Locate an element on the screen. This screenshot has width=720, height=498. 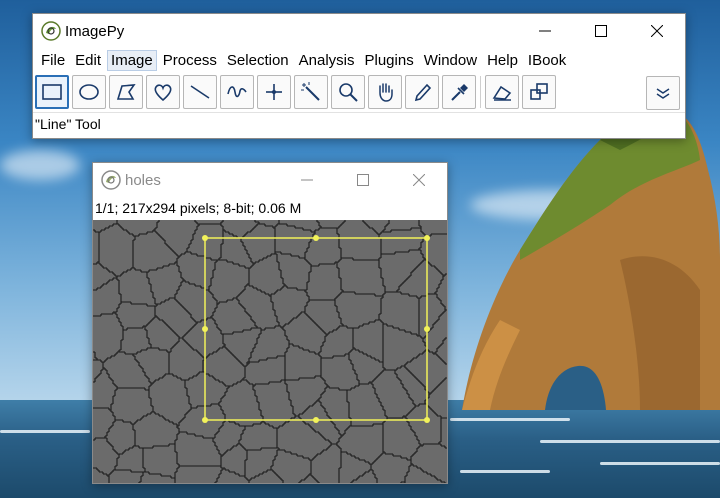
close-button is located at coordinates (657, 31).